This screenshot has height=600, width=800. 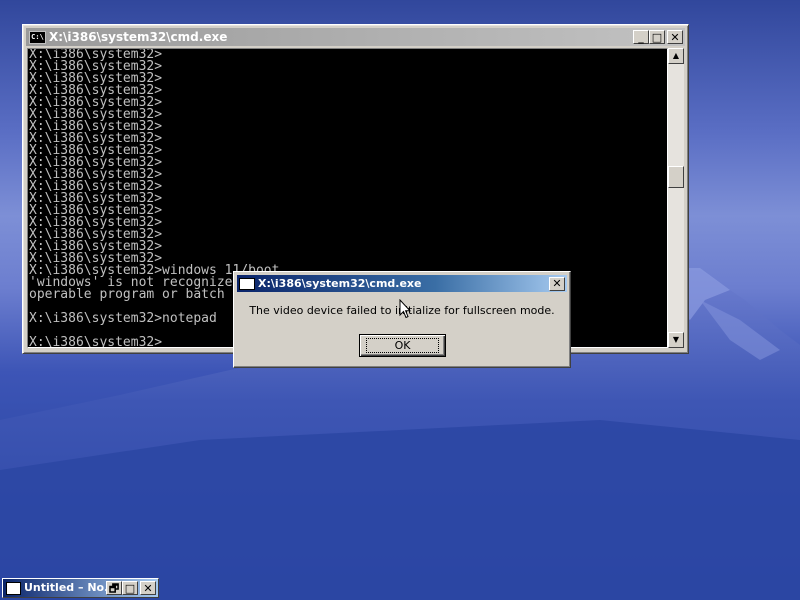 What do you see at coordinates (676, 340) in the screenshot?
I see `scroll-down-button: ▼` at bounding box center [676, 340].